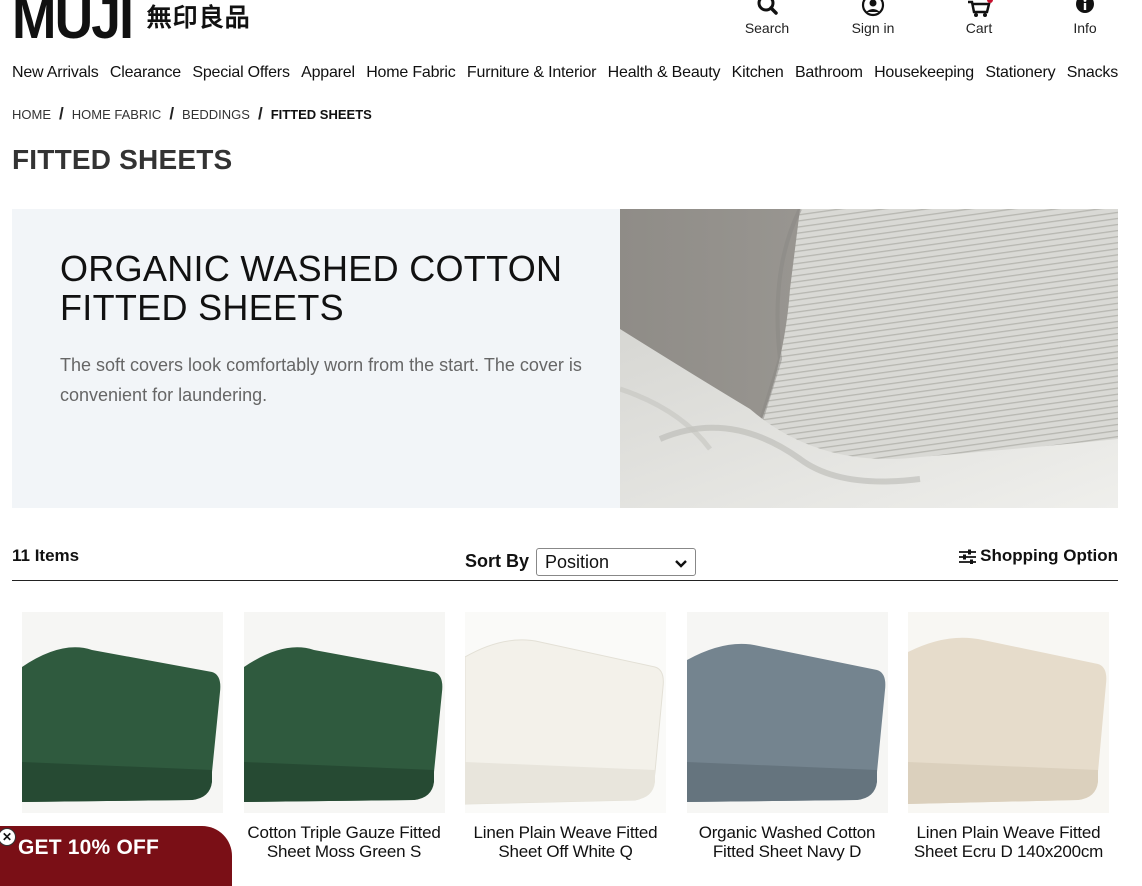 The image size is (1142, 886). What do you see at coordinates (758, 73) in the screenshot?
I see `nav-kitchen: Kitchen` at bounding box center [758, 73].